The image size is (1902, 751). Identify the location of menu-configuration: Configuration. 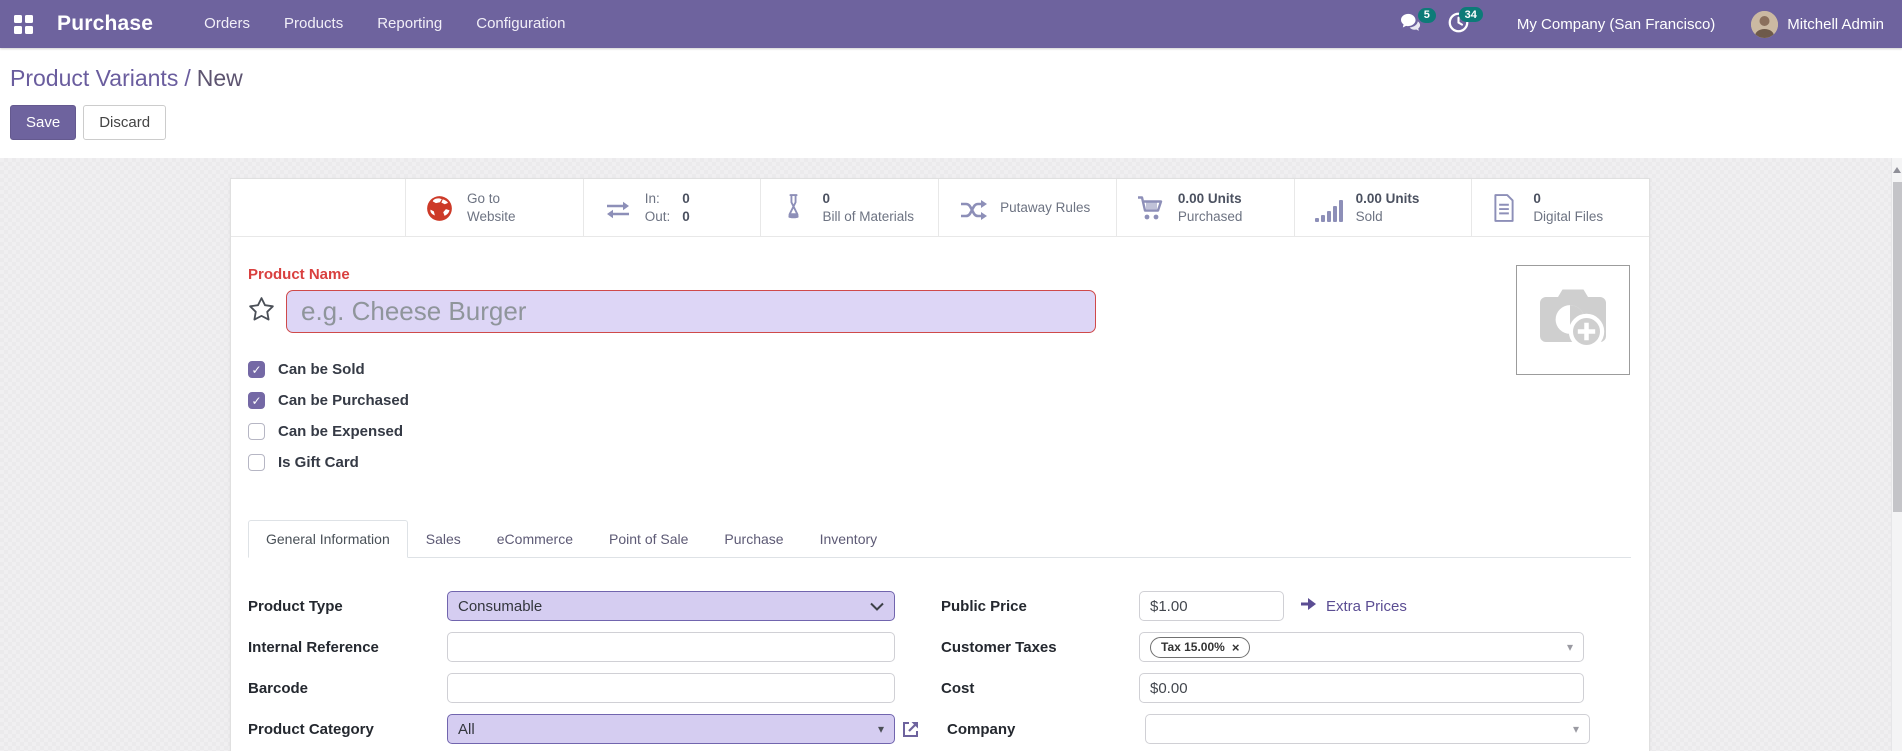
(520, 24).